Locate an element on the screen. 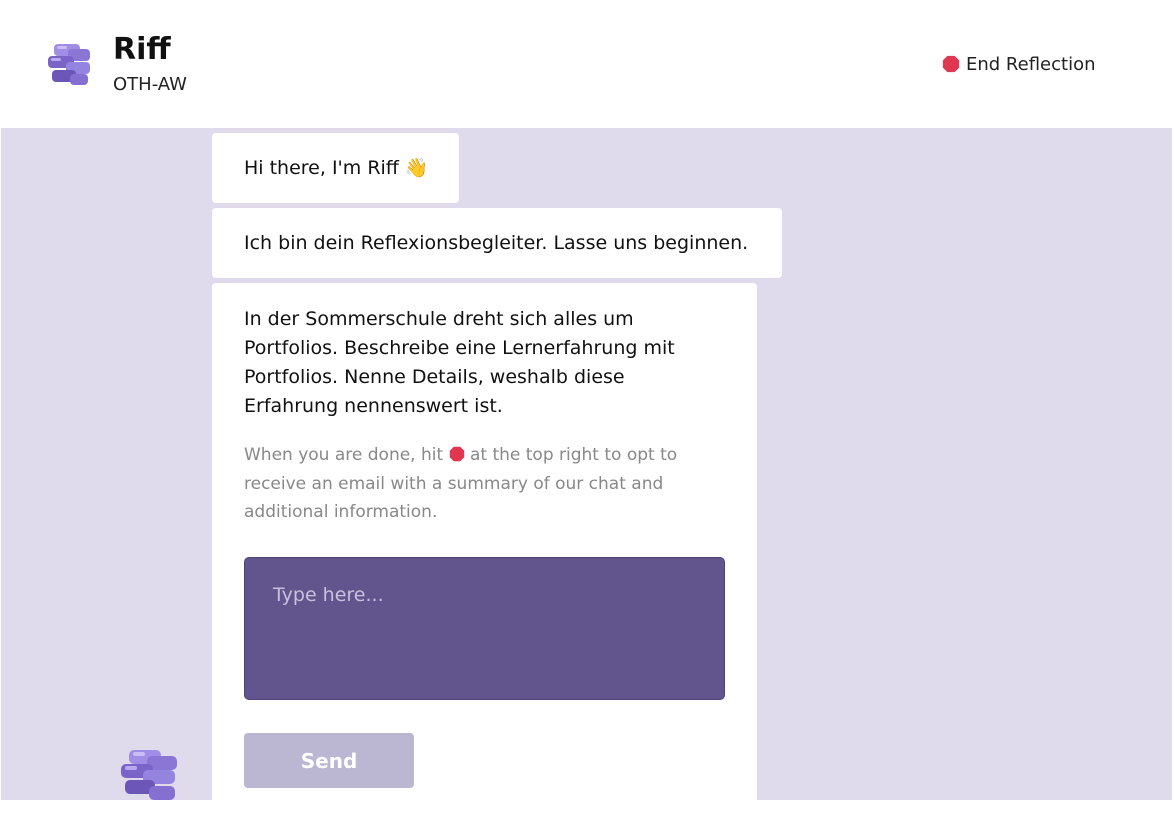 The image size is (1174, 813). chat-message-greeting: Hi there, I'm Riff 👋 is located at coordinates (335, 168).